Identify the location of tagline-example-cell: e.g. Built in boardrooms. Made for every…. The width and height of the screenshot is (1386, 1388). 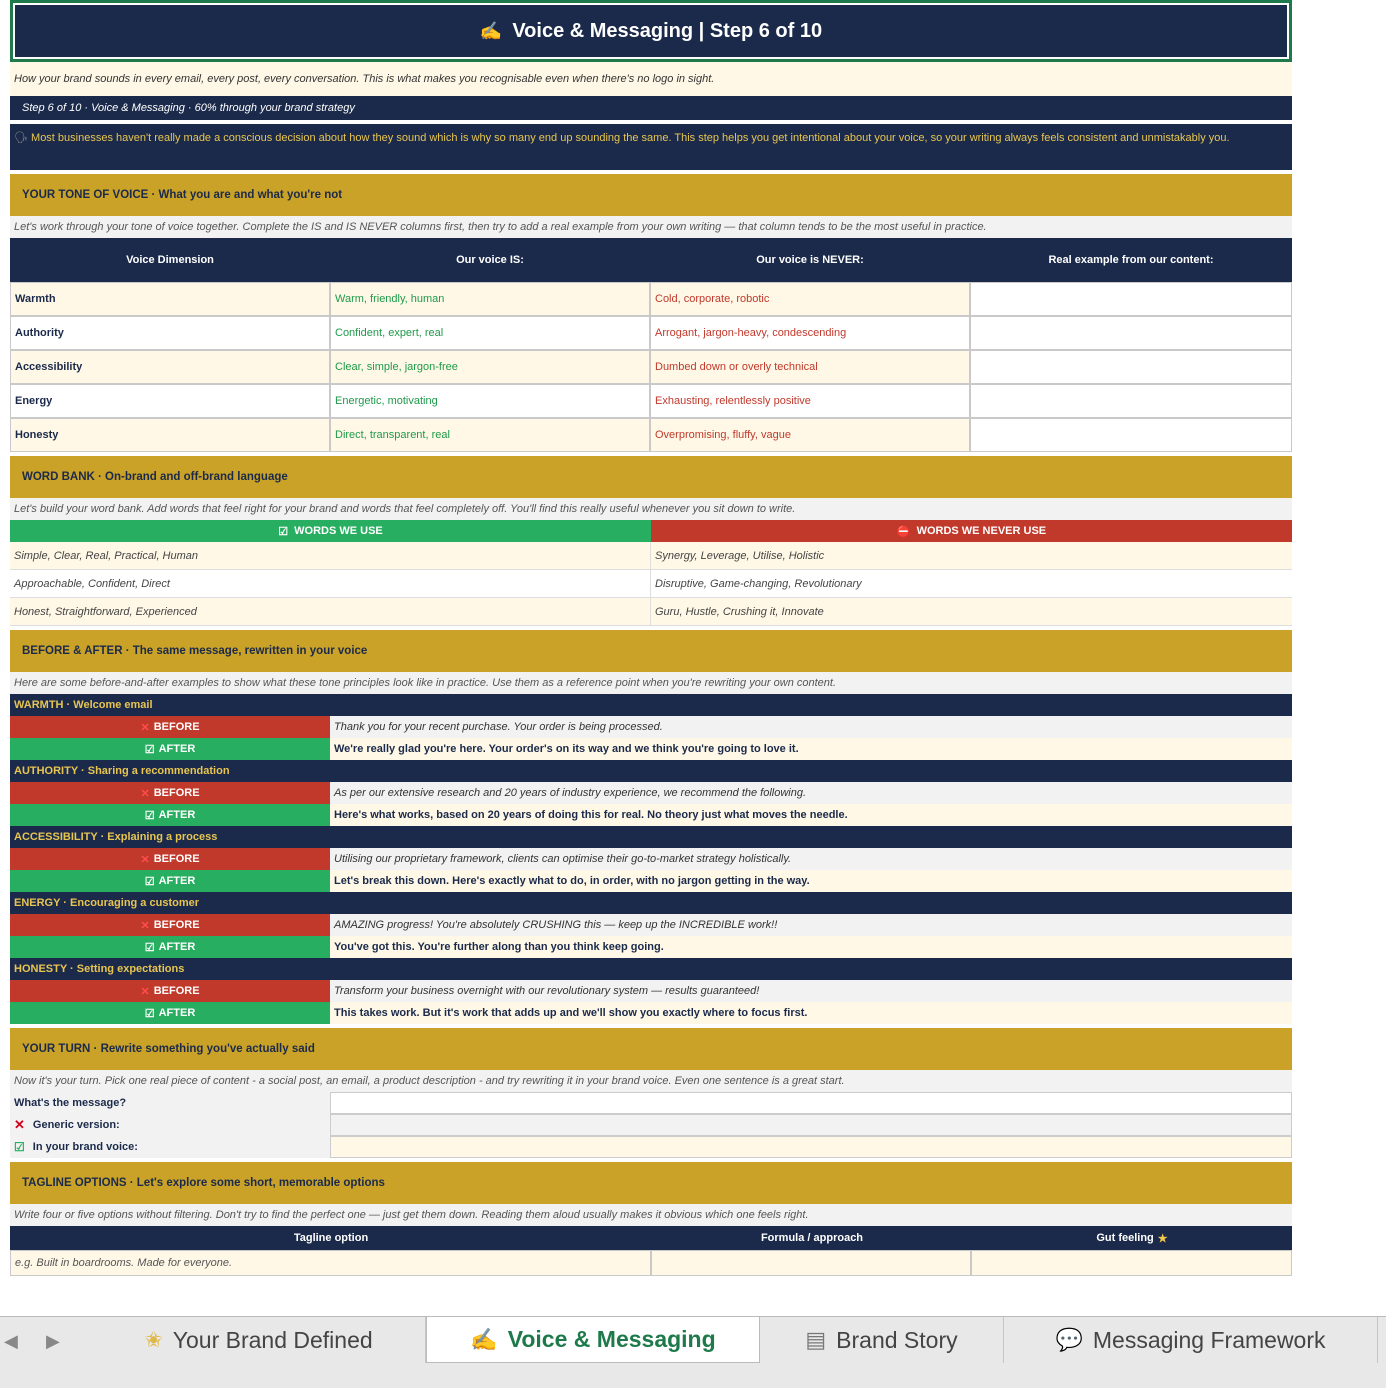
(330, 1263).